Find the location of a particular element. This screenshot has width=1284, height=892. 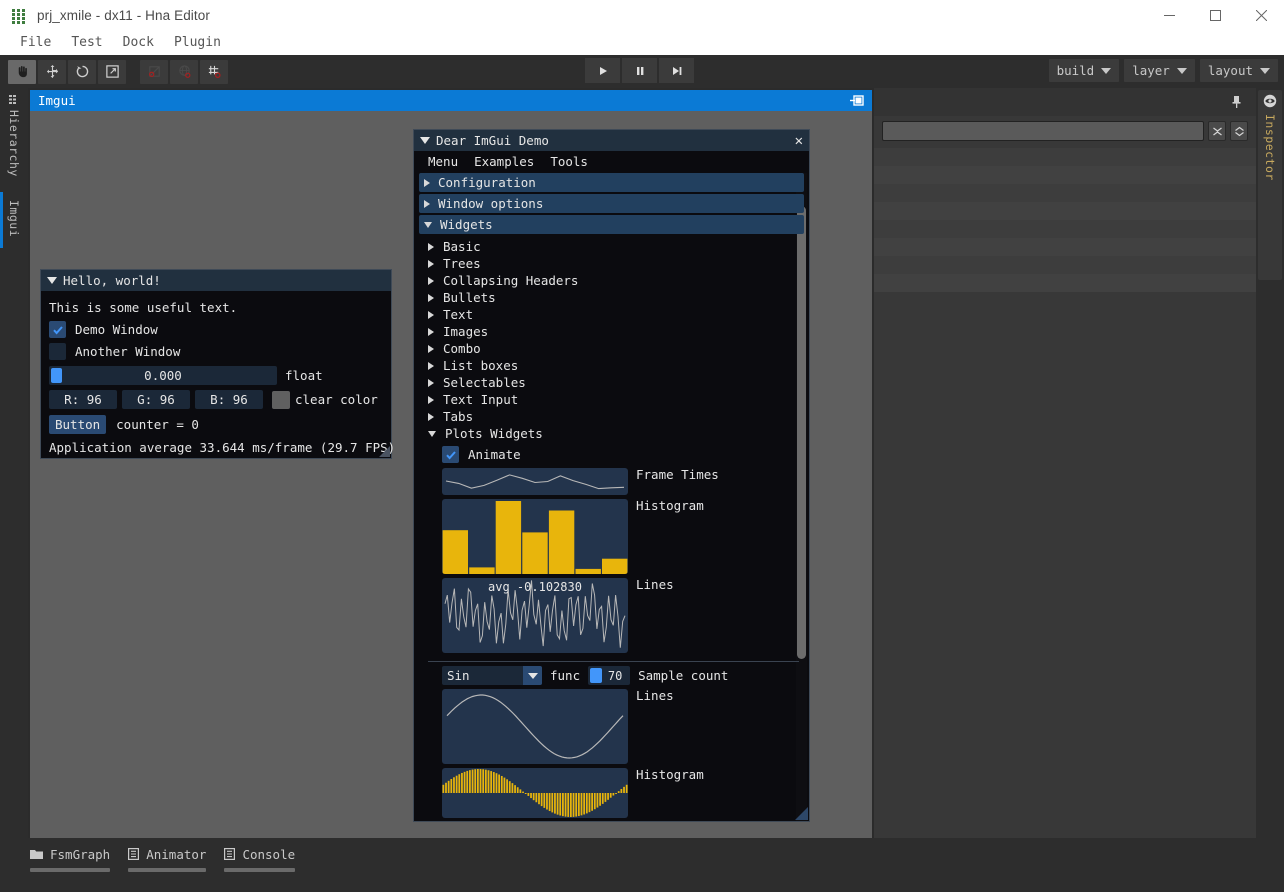

lines-plot-row: avg -0.102830 Lines is located at coordinates (611, 615).